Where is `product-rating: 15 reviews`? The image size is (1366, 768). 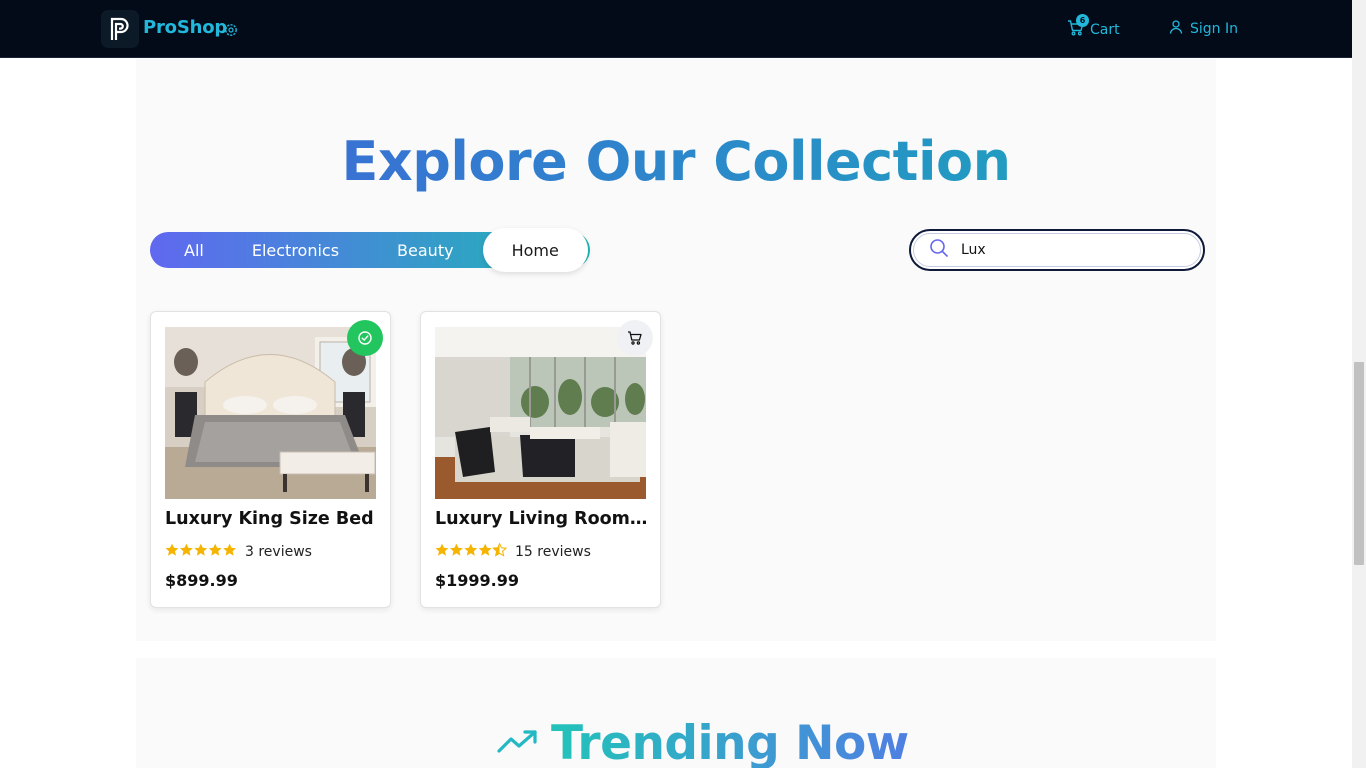
product-rating: 15 reviews is located at coordinates (513, 551).